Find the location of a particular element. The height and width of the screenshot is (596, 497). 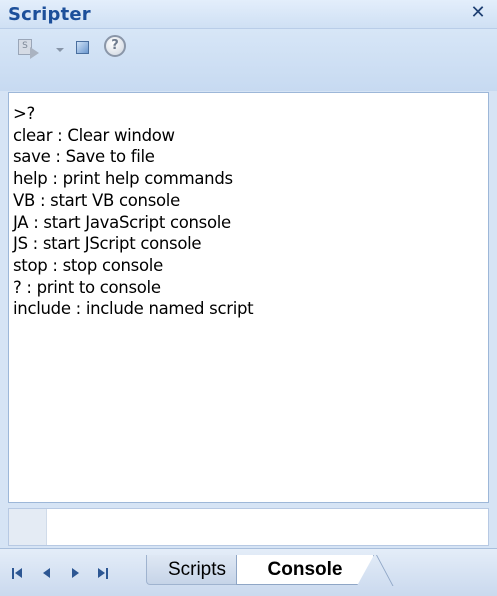

nav-first-button is located at coordinates (20, 574).